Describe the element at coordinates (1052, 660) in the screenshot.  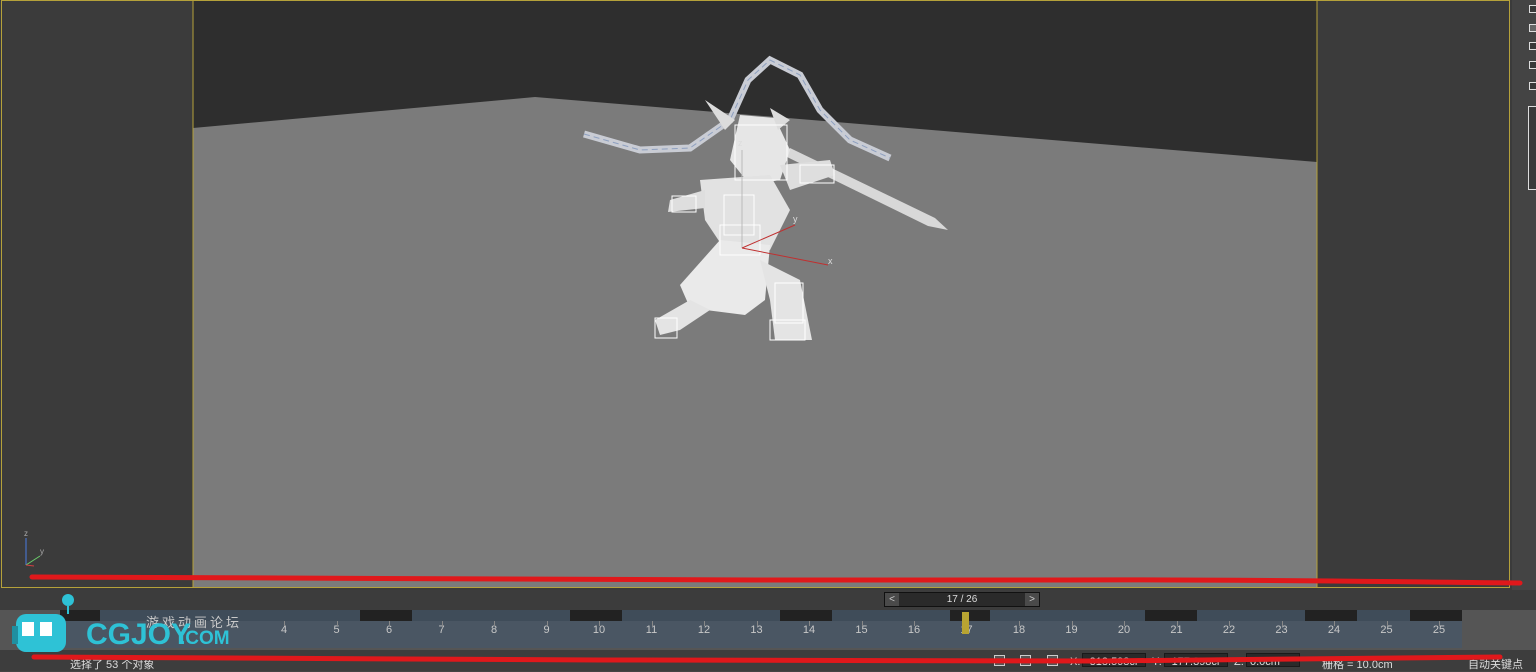
I see `absolute-mode-icon` at that location.